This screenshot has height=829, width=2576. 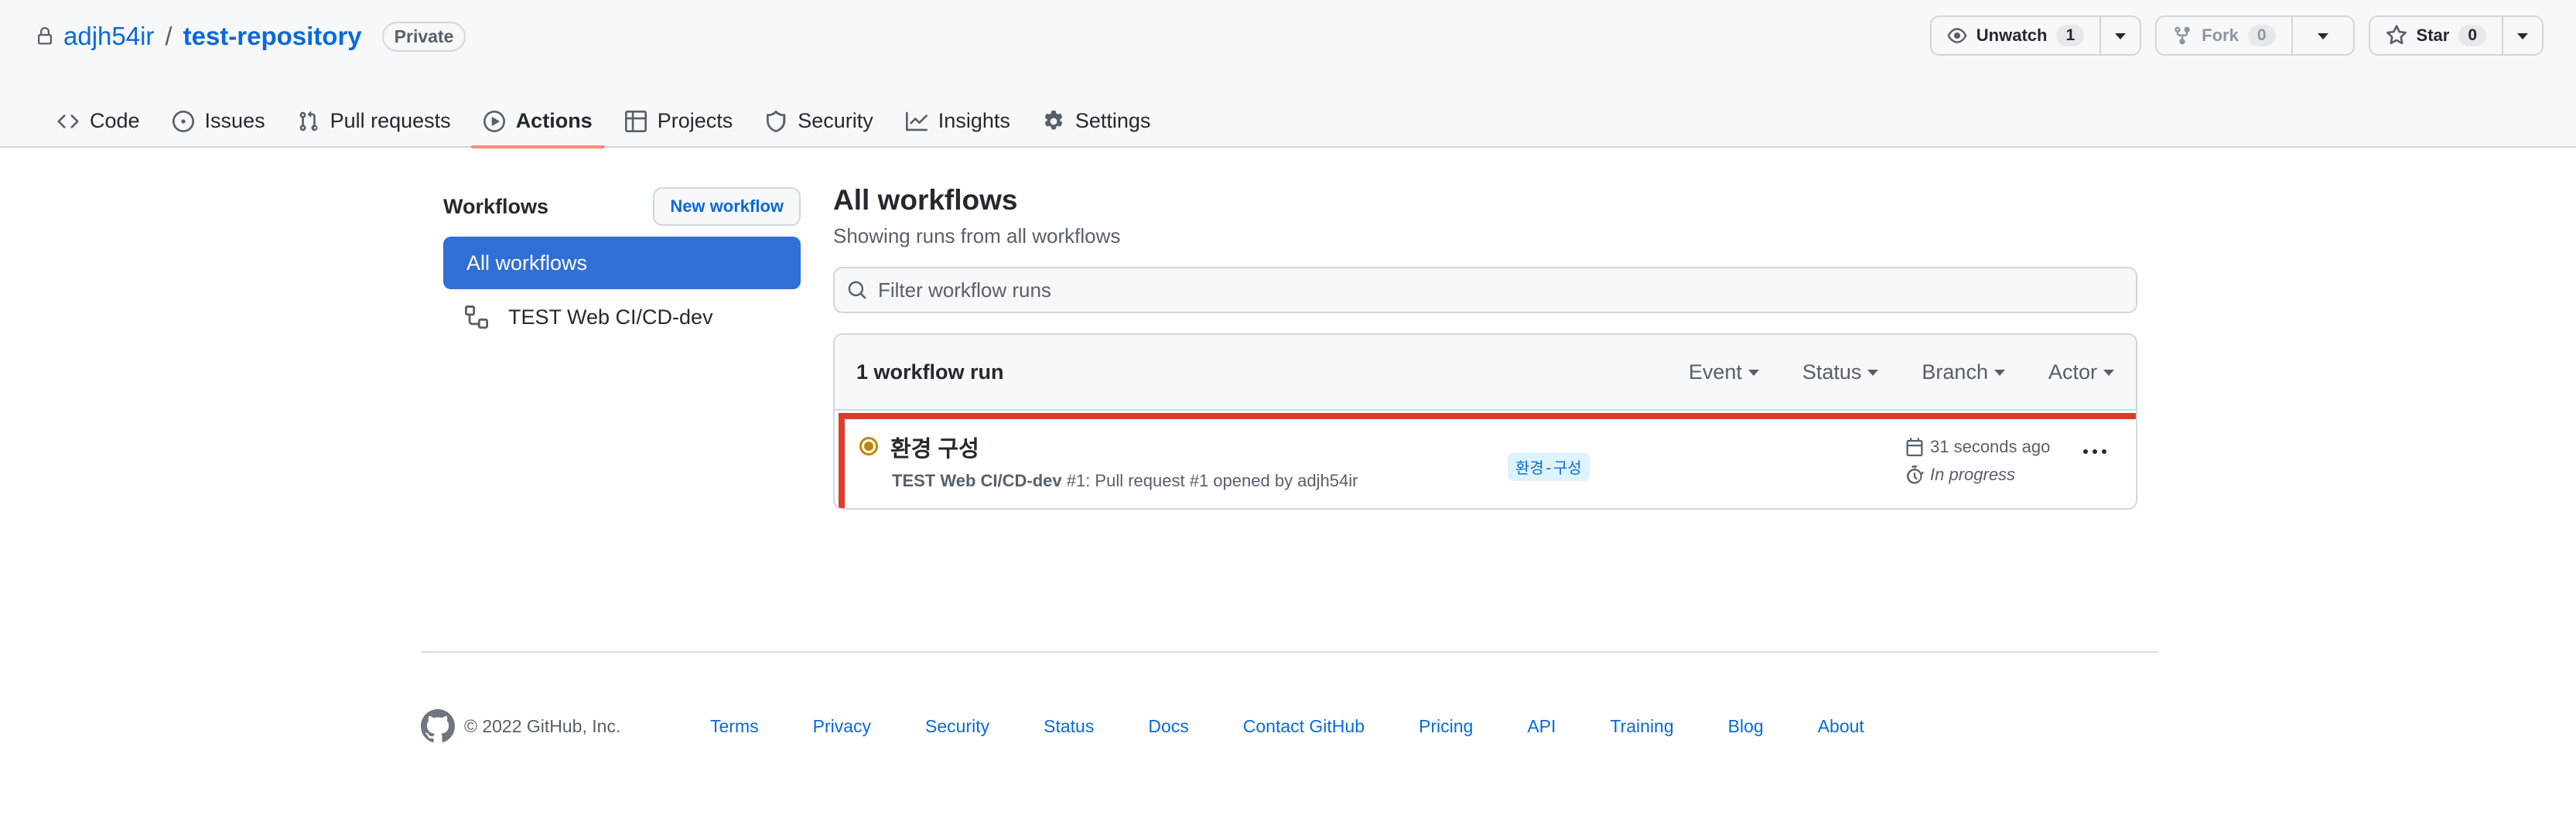 What do you see at coordinates (234, 120) in the screenshot?
I see `tab-issues-label: Issues` at bounding box center [234, 120].